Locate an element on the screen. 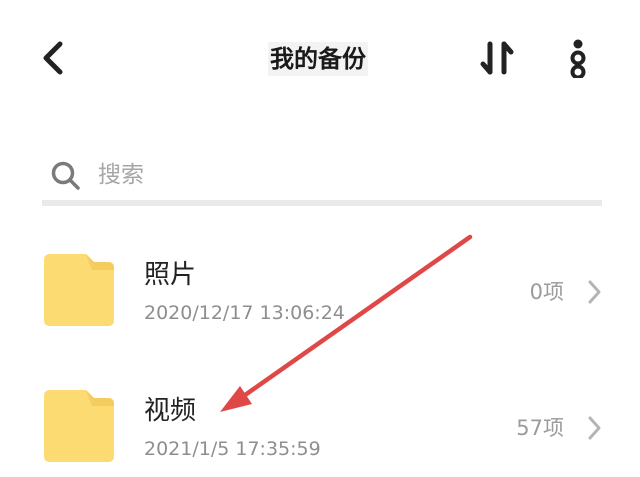  item-count: 0项 is located at coordinates (546, 292).